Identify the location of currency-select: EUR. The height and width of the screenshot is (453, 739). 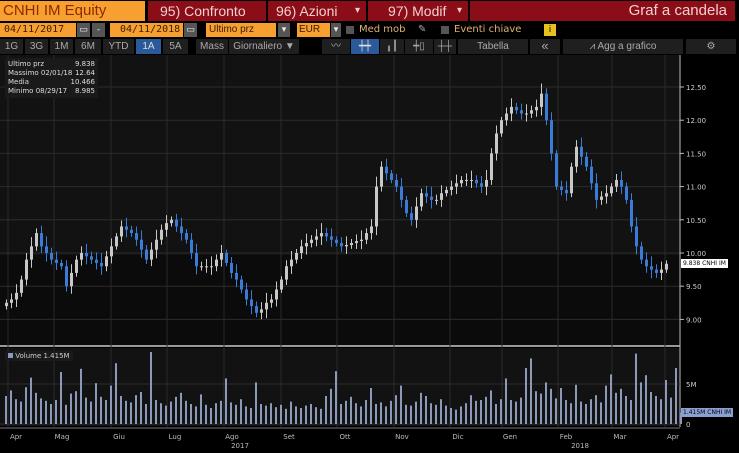
(313, 30).